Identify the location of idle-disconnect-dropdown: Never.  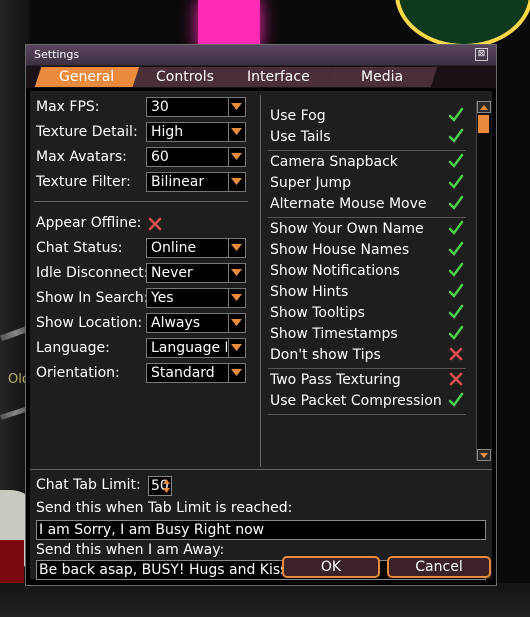
(196, 273).